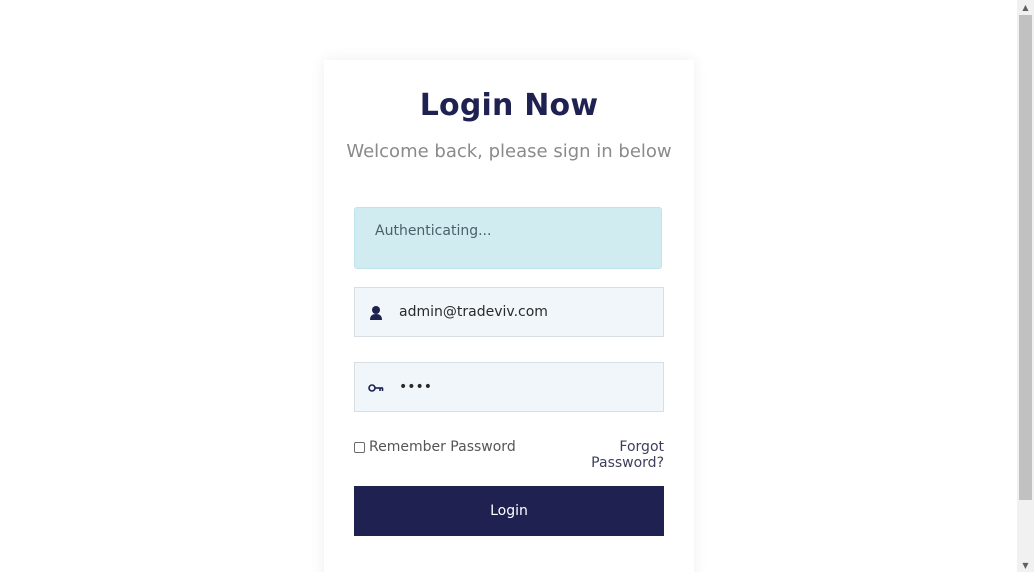 The height and width of the screenshot is (572, 1034). I want to click on vertical-scrollbar: ▲ ▼, so click(1025, 286).